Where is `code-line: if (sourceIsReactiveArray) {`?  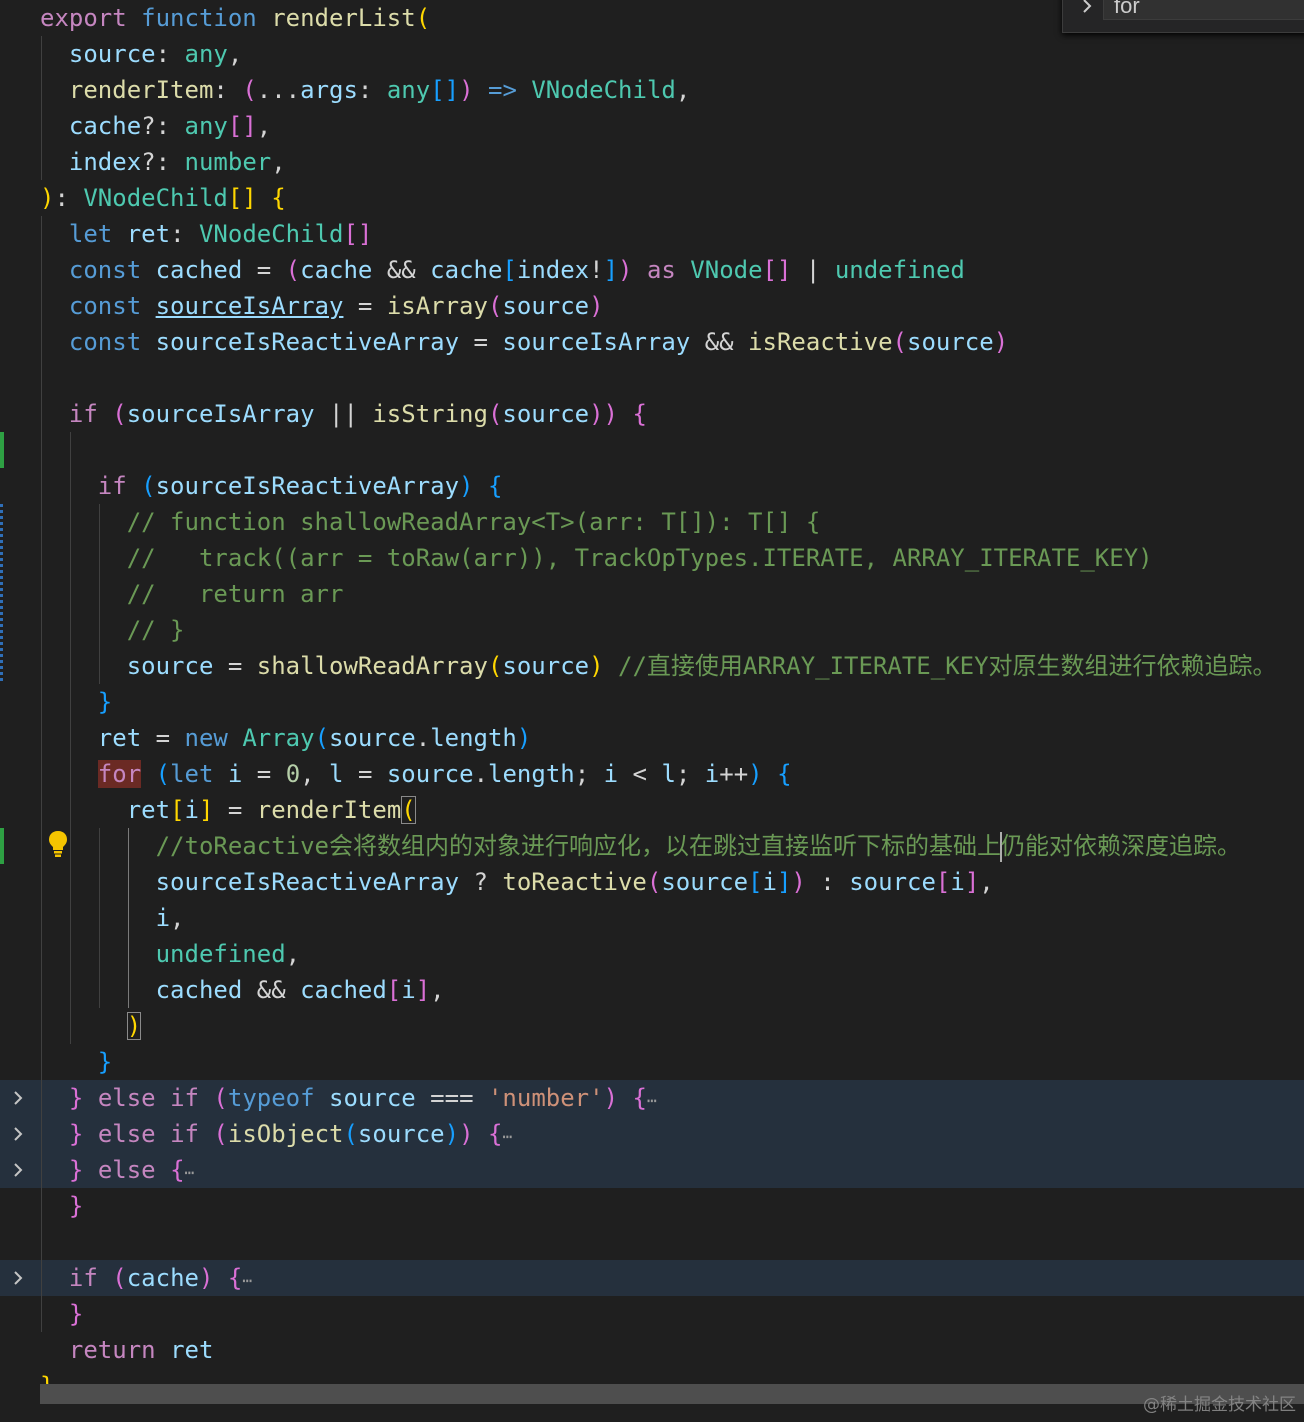 code-line: if (sourceIsReactiveArray) { is located at coordinates (652, 486).